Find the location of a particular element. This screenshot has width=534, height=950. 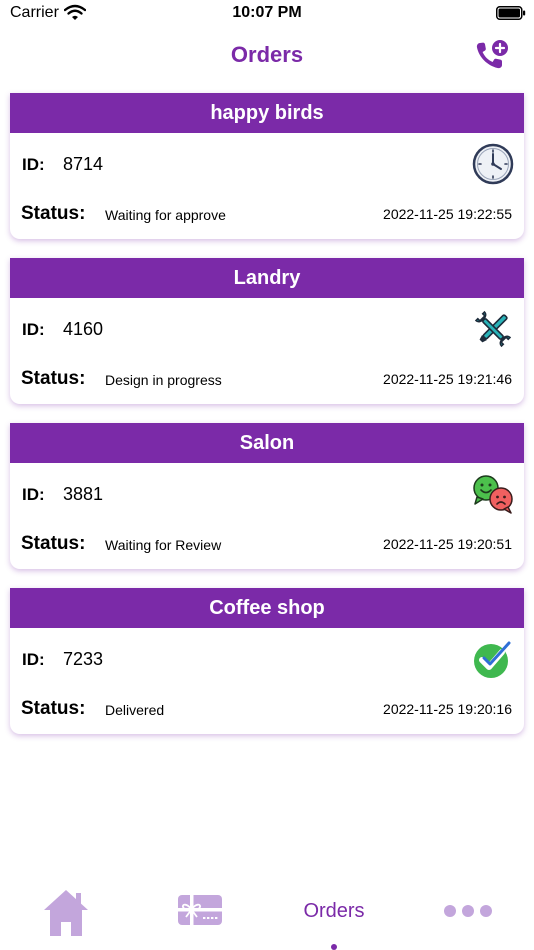

order-name: happy birds is located at coordinates (267, 113).